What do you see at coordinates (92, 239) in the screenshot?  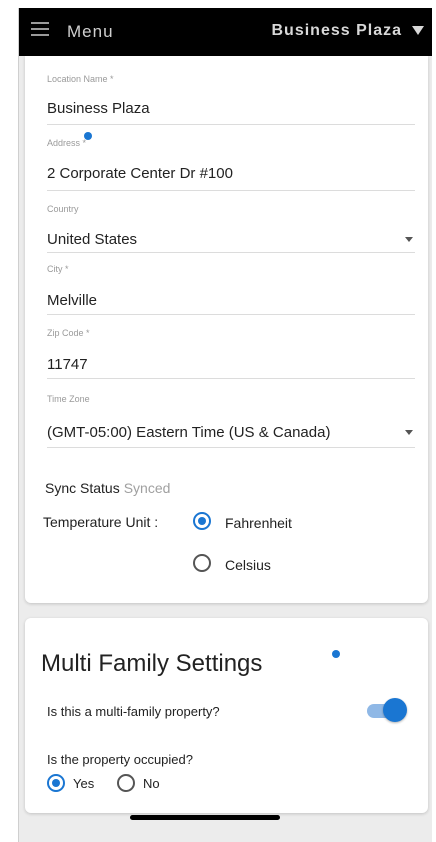 I see `country-value: United States` at bounding box center [92, 239].